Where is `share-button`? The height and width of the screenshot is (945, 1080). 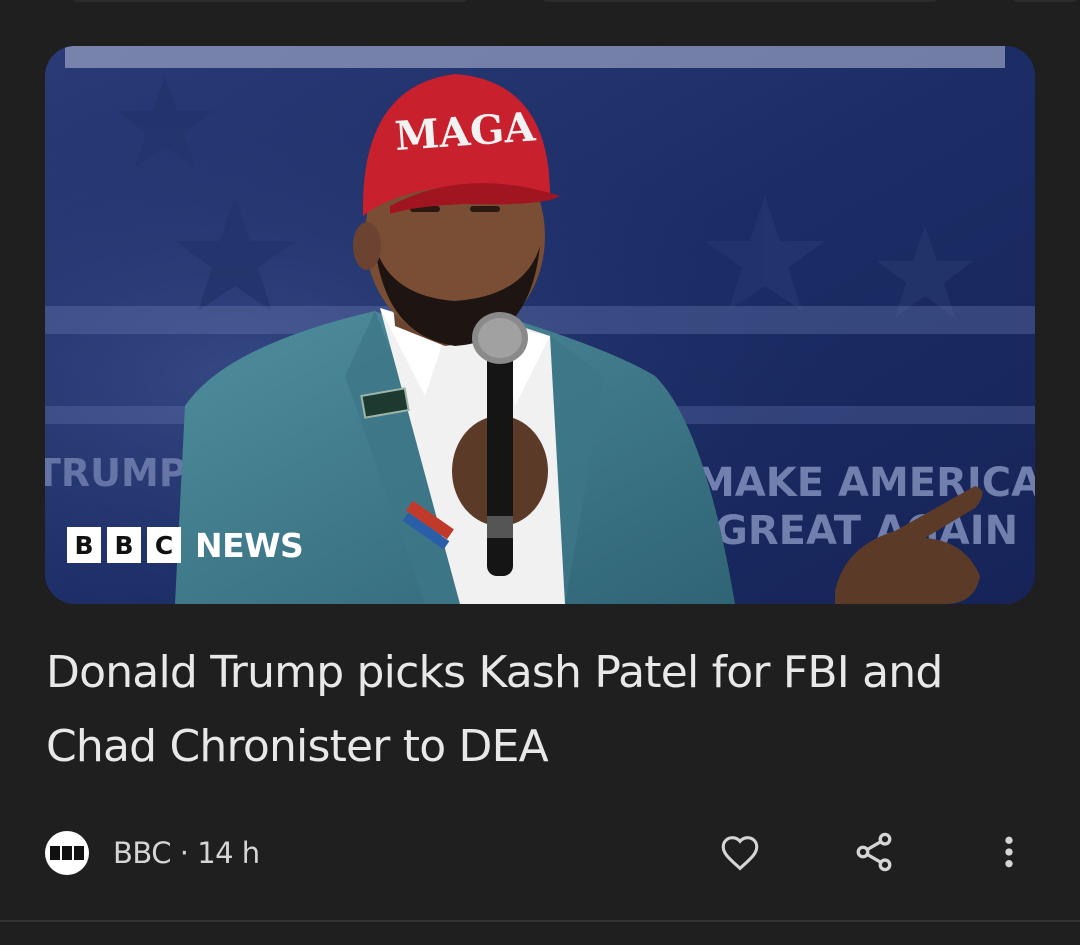
share-button is located at coordinates (874, 852).